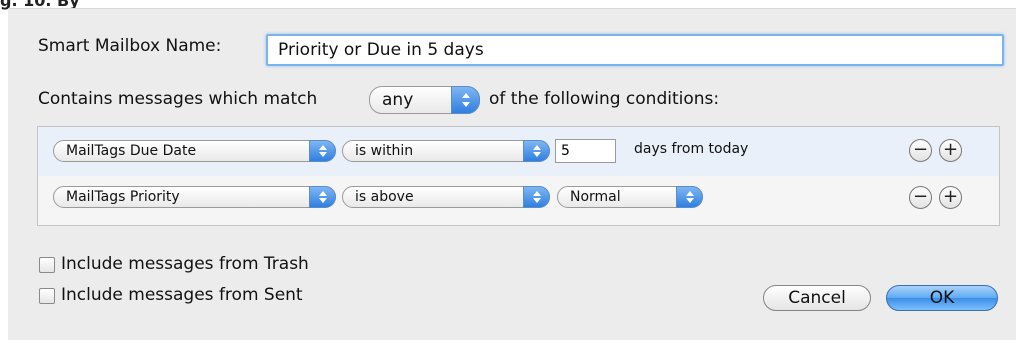 Image resolution: width=1016 pixels, height=340 pixels. Describe the element at coordinates (47, 296) in the screenshot. I see `include-sent-checkbox` at that location.